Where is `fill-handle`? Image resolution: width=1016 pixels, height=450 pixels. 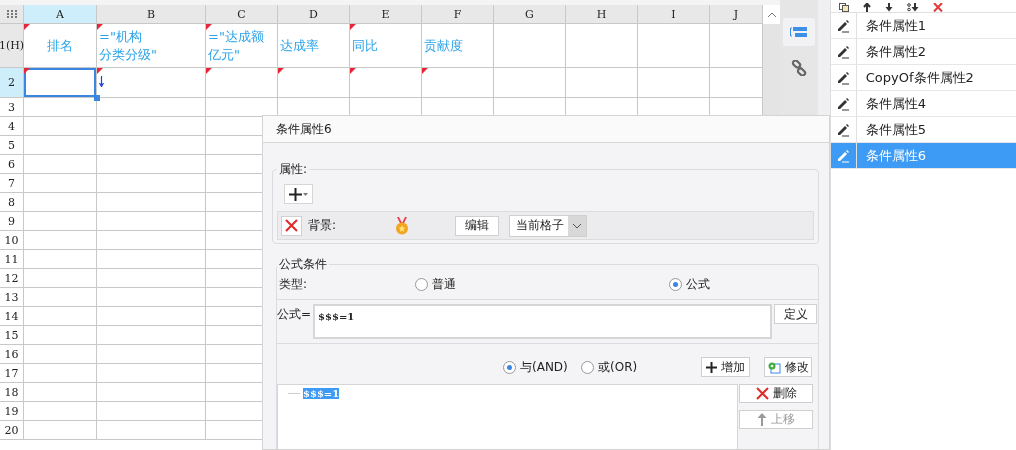
fill-handle is located at coordinates (97, 98).